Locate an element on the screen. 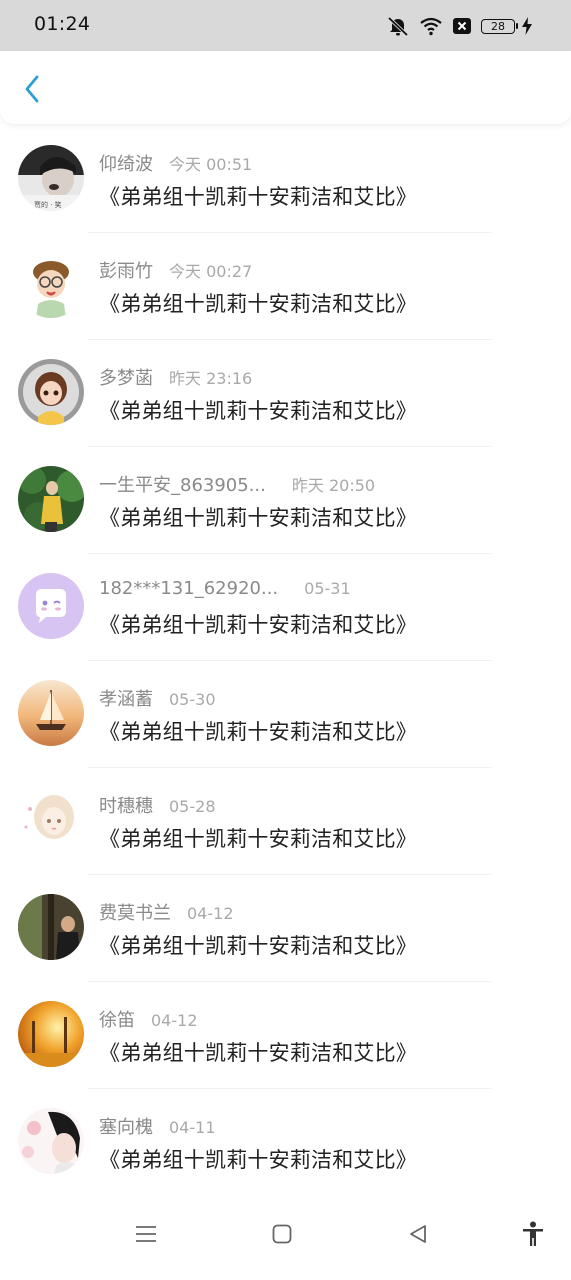  list-item: 塞向槐 04-11 《弟弟组十凯莉十安莉洁和艾比》 is located at coordinates (285, 1142).